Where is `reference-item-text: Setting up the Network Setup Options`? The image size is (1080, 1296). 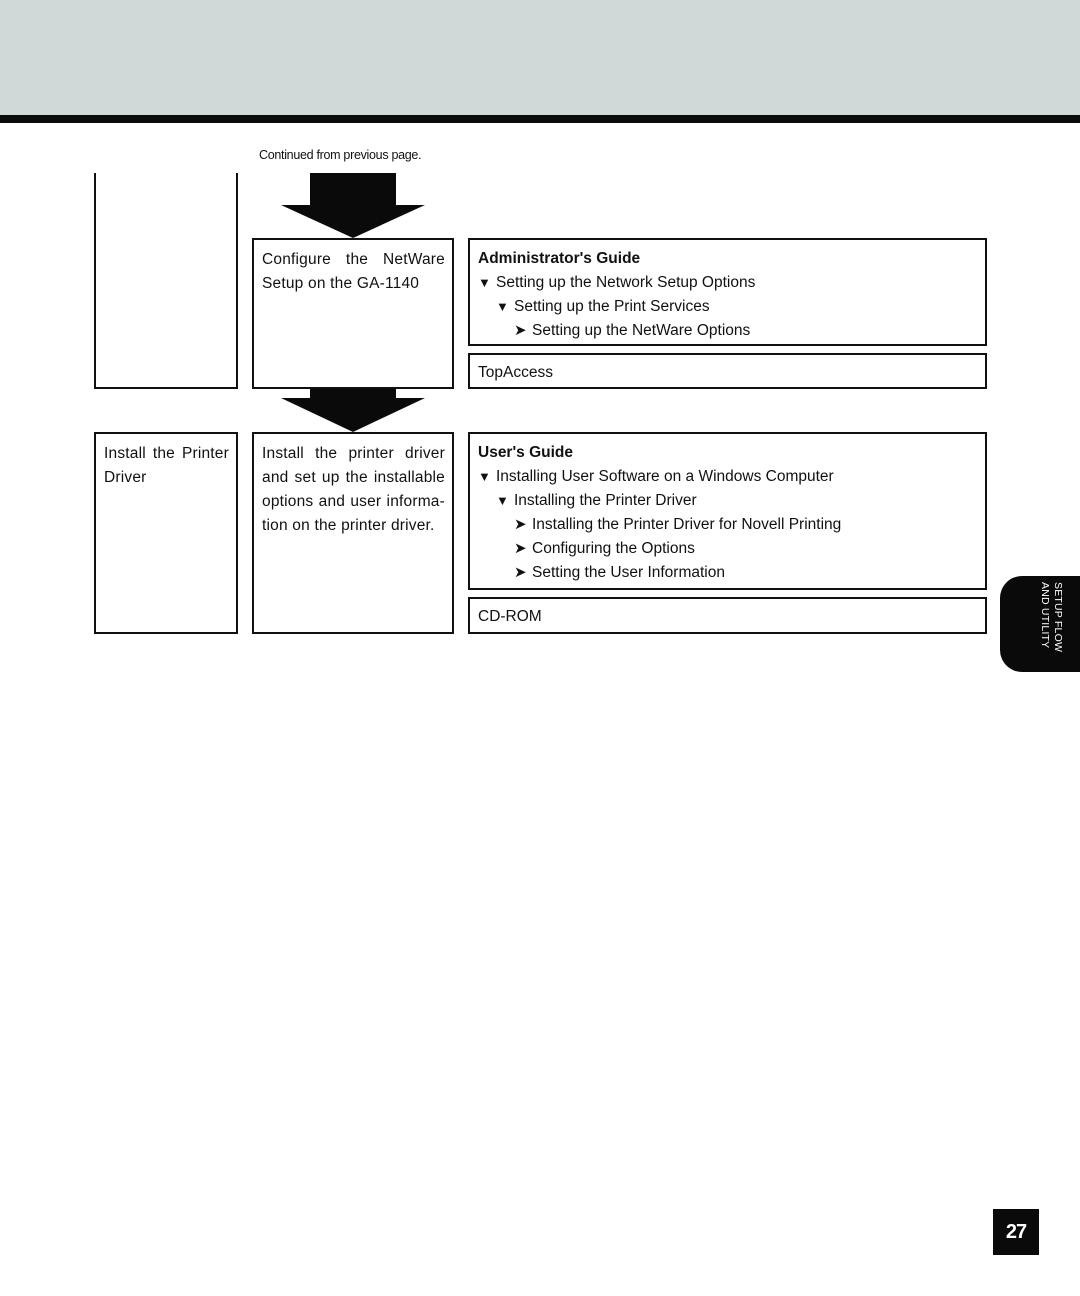
reference-item-text: Setting up the Network Setup Options is located at coordinates (626, 282).